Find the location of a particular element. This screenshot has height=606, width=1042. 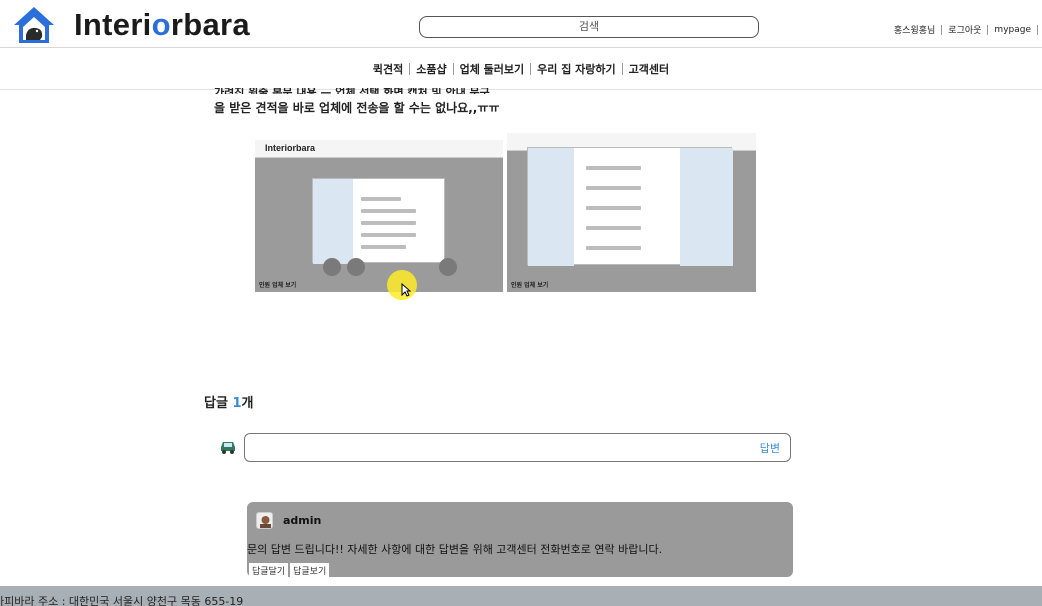

comment-username: admin is located at coordinates (302, 520).